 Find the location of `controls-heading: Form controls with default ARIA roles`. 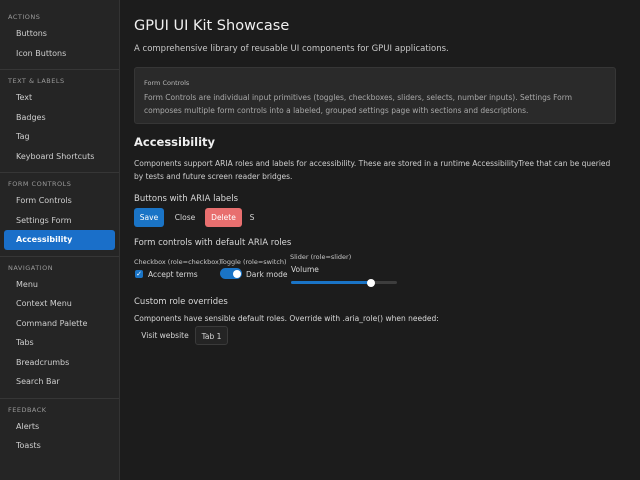

controls-heading: Form controls with default ARIA roles is located at coordinates (213, 243).